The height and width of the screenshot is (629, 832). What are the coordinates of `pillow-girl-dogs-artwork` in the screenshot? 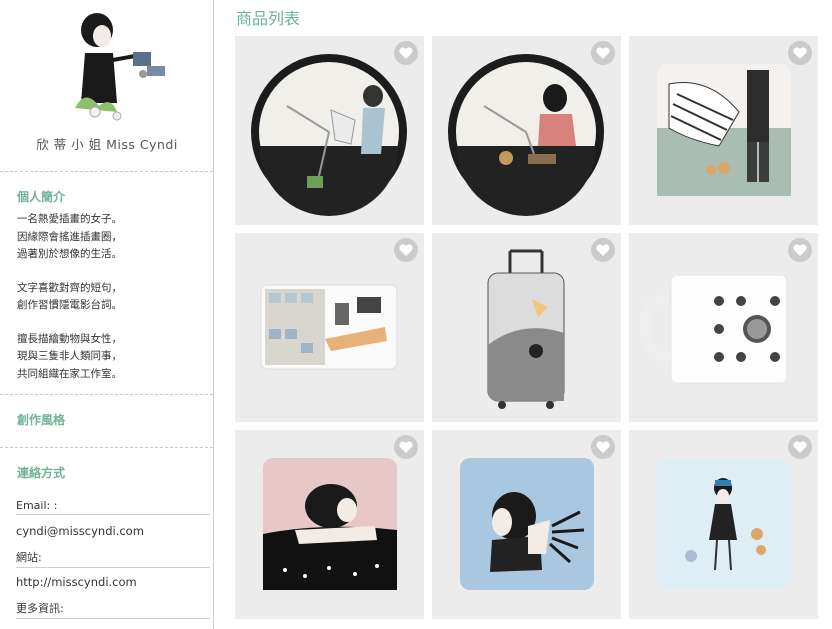 It's located at (724, 524).